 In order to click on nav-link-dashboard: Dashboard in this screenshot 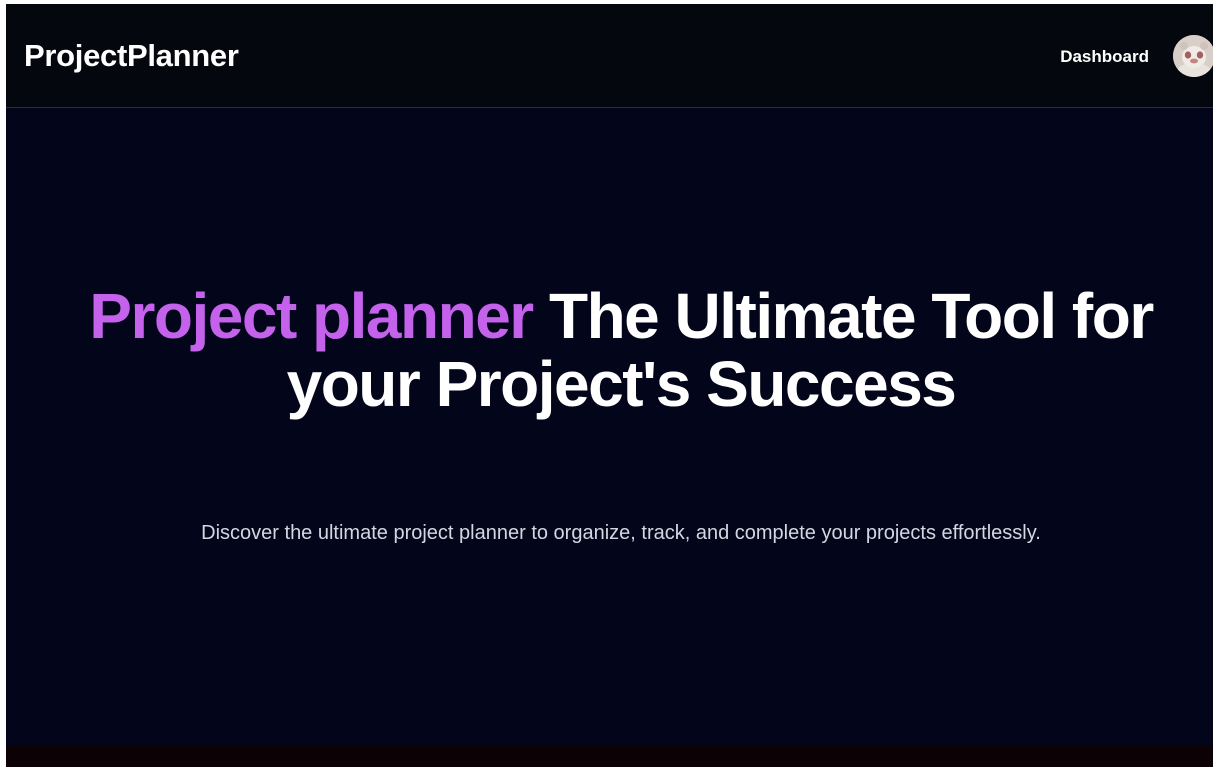, I will do `click(1104, 57)`.